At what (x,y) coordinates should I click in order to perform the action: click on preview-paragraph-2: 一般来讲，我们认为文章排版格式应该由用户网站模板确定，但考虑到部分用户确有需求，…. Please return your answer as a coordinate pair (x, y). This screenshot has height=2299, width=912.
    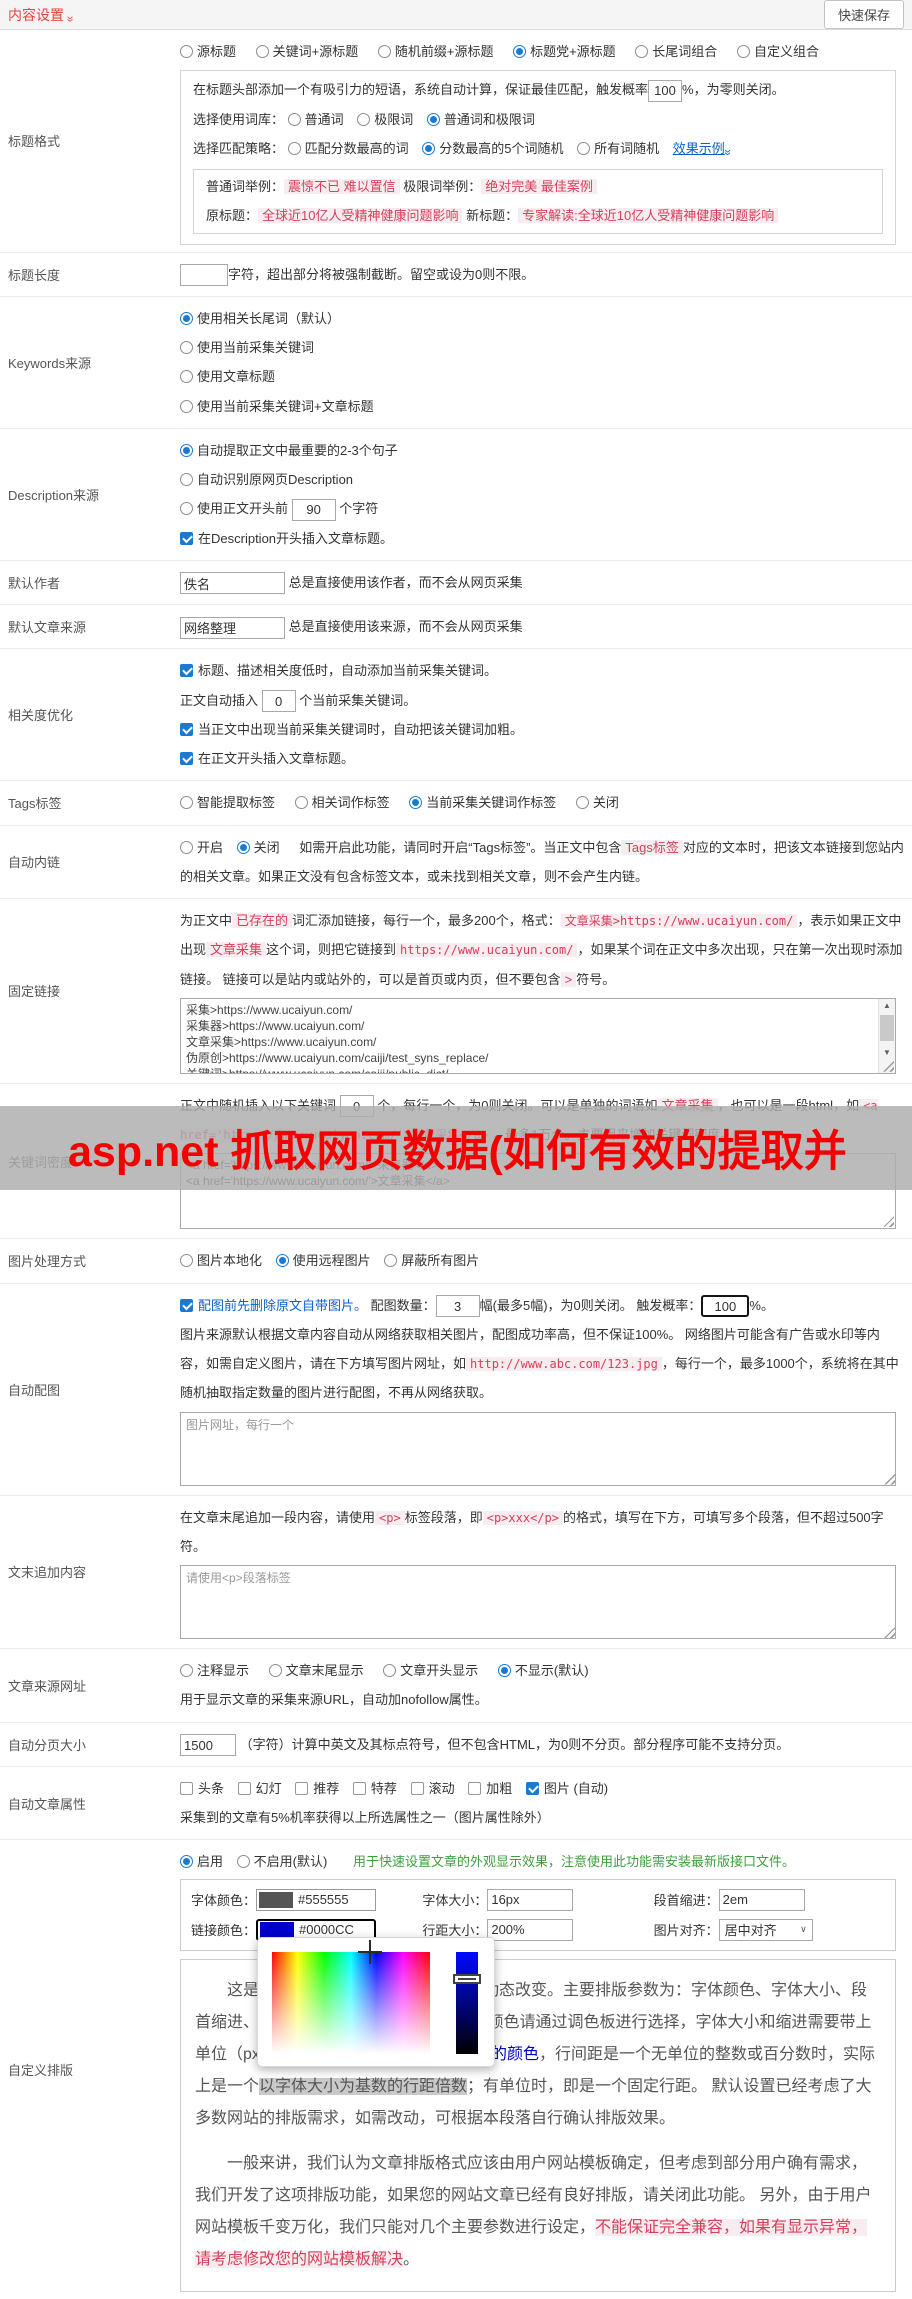
    Looking at the image, I should click on (533, 2211).